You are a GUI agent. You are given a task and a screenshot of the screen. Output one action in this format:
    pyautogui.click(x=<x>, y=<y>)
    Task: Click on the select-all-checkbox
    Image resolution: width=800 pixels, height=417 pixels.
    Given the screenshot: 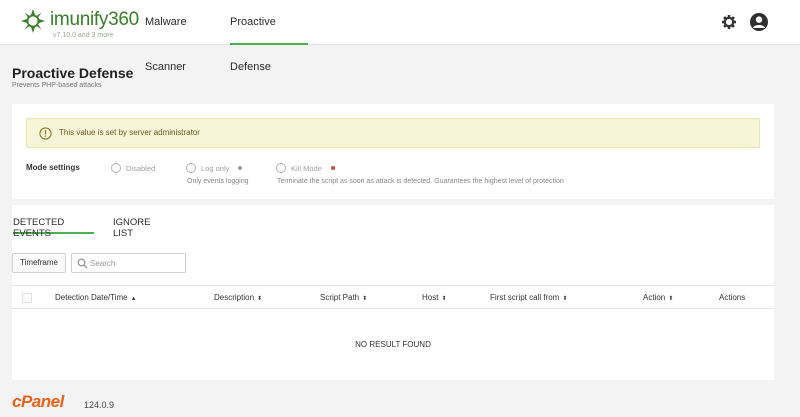 What is the action you would take?
    pyautogui.click(x=27, y=298)
    